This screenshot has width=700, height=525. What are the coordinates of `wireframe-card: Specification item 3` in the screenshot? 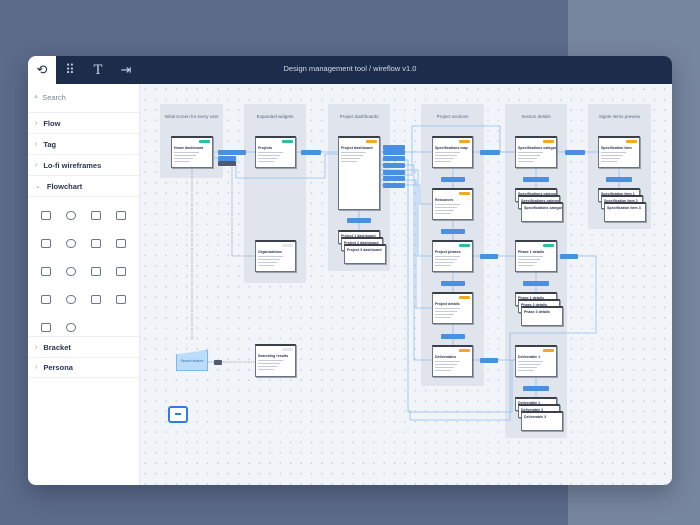 It's located at (625, 212).